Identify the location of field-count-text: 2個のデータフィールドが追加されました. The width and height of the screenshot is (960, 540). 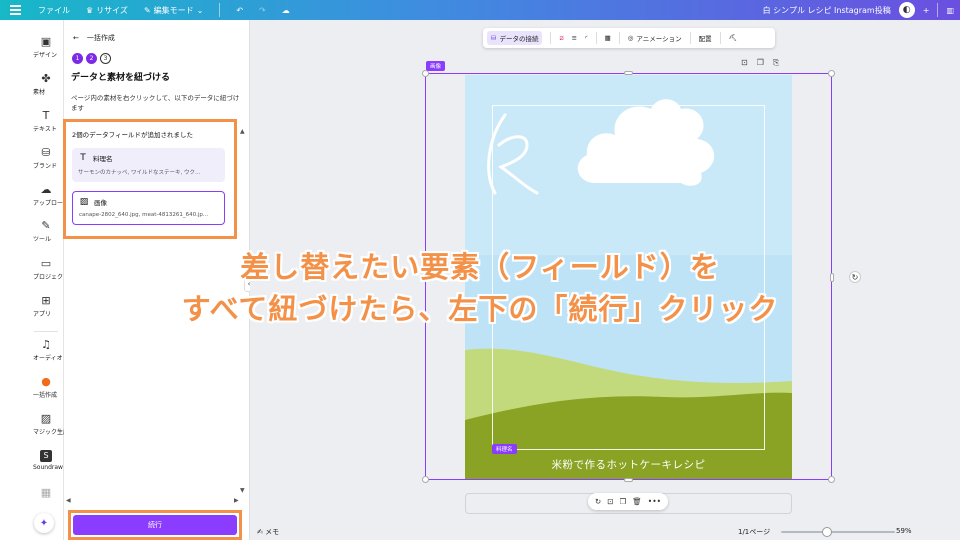
(133, 135).